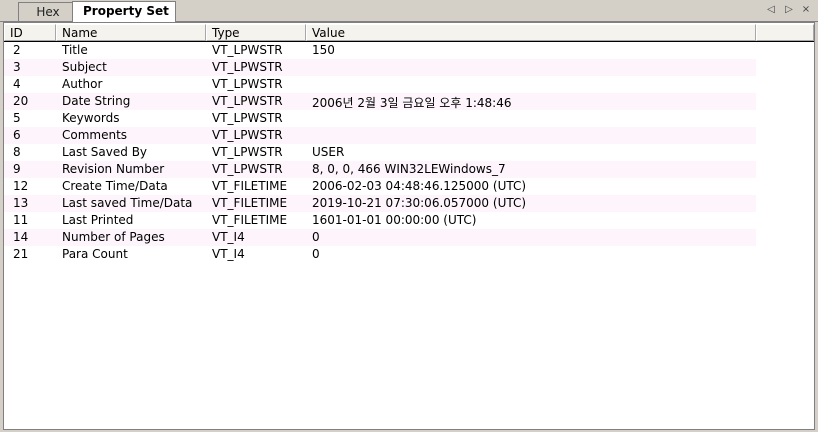 The height and width of the screenshot is (432, 818). I want to click on cell-value: 1601-01-01 00:00:00 (UTC), so click(394, 220).